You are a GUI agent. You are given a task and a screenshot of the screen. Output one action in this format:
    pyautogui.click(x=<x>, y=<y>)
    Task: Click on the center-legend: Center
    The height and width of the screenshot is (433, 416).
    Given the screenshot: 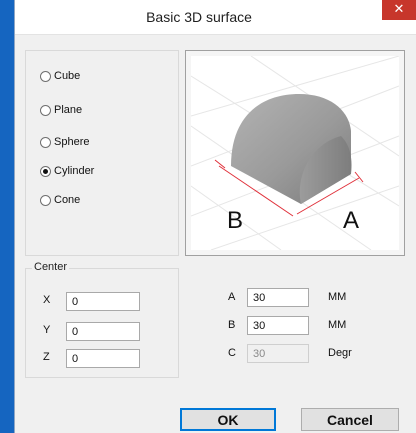 What is the action you would take?
    pyautogui.click(x=51, y=267)
    